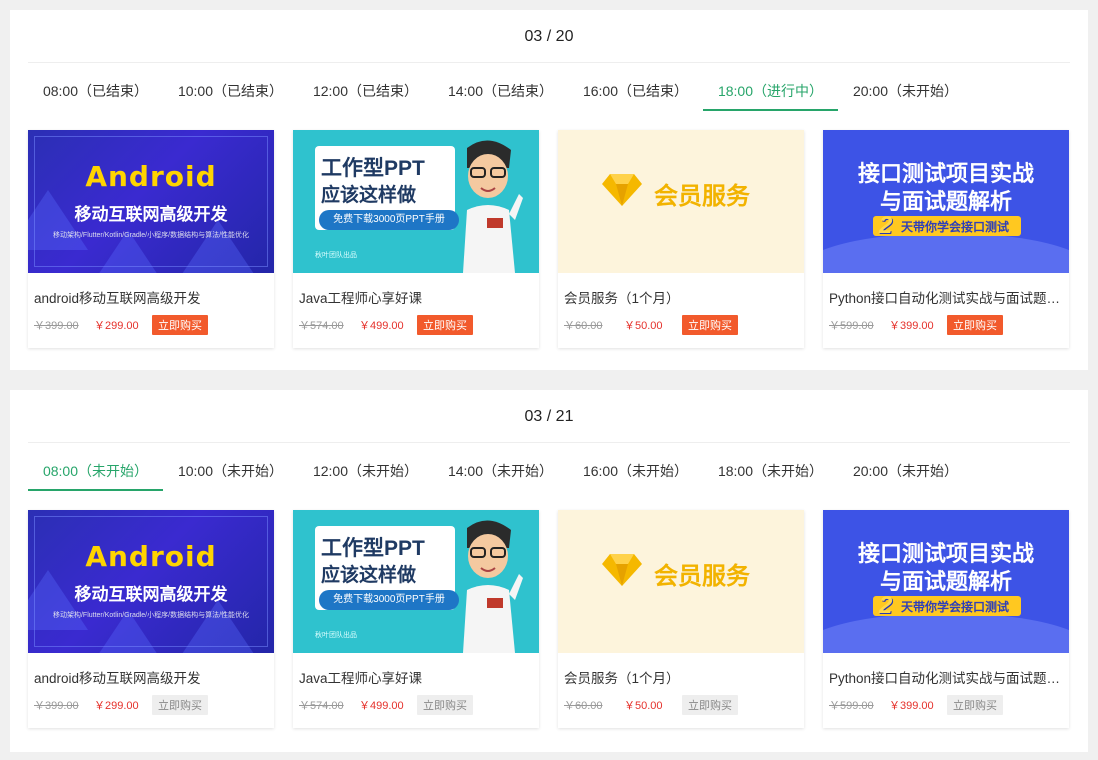 Image resolution: width=1098 pixels, height=760 pixels. What do you see at coordinates (230, 476) in the screenshot?
I see `time-tab: 10:00（未开始）` at bounding box center [230, 476].